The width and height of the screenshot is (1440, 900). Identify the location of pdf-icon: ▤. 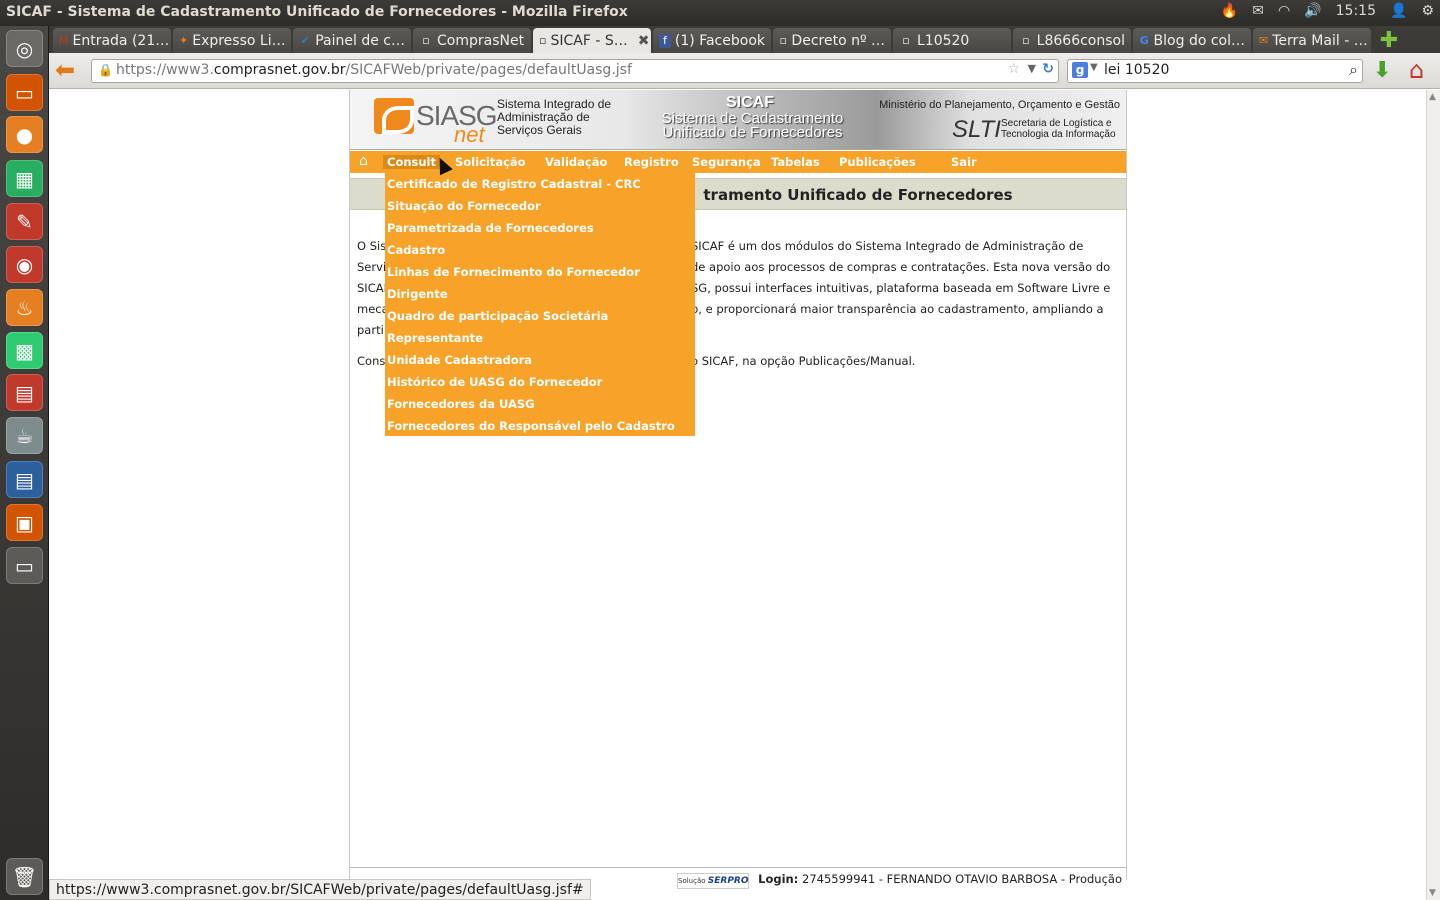
(24, 392).